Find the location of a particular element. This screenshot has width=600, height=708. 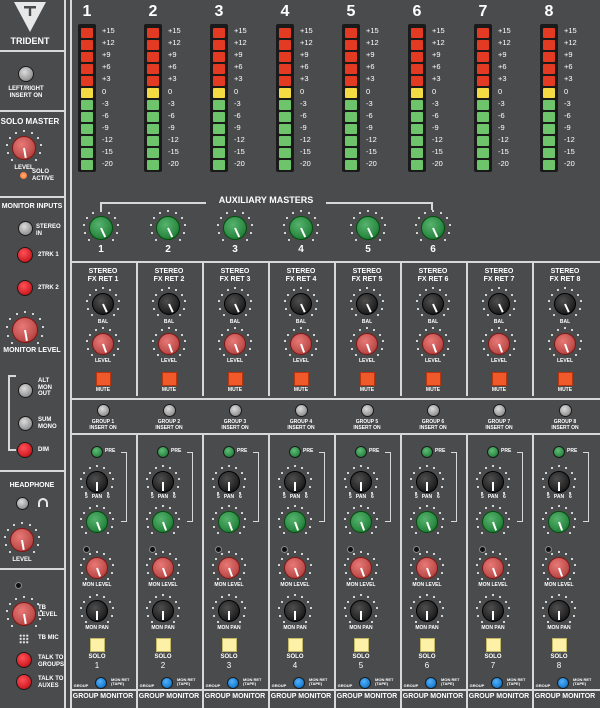

alt-mon-out-button is located at coordinates (25, 390).